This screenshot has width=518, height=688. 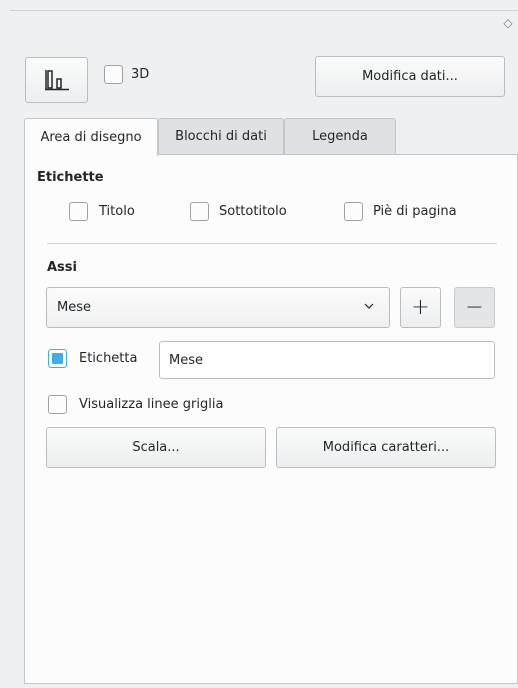 I want to click on section-divider, so click(x=272, y=243).